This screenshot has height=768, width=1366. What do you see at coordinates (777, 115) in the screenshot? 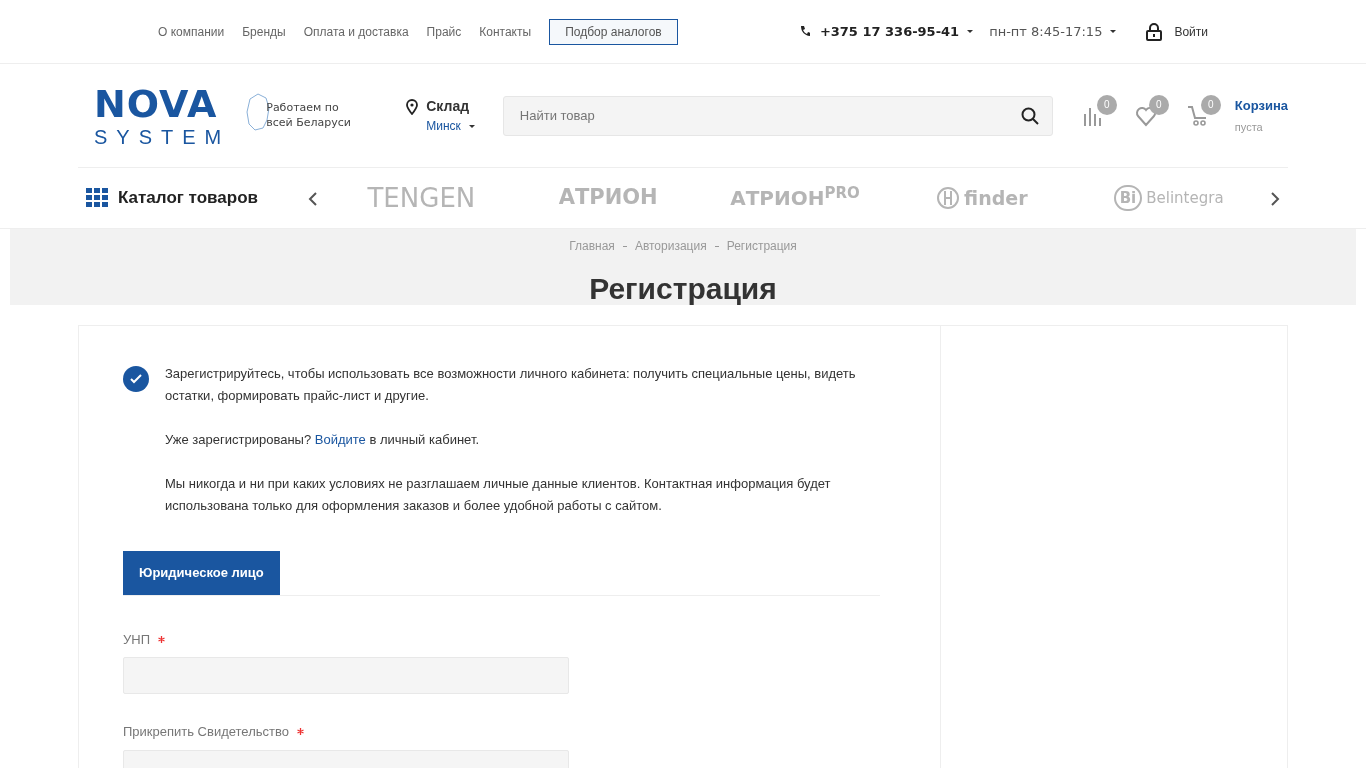
I see `search-field: Найти товар` at bounding box center [777, 115].